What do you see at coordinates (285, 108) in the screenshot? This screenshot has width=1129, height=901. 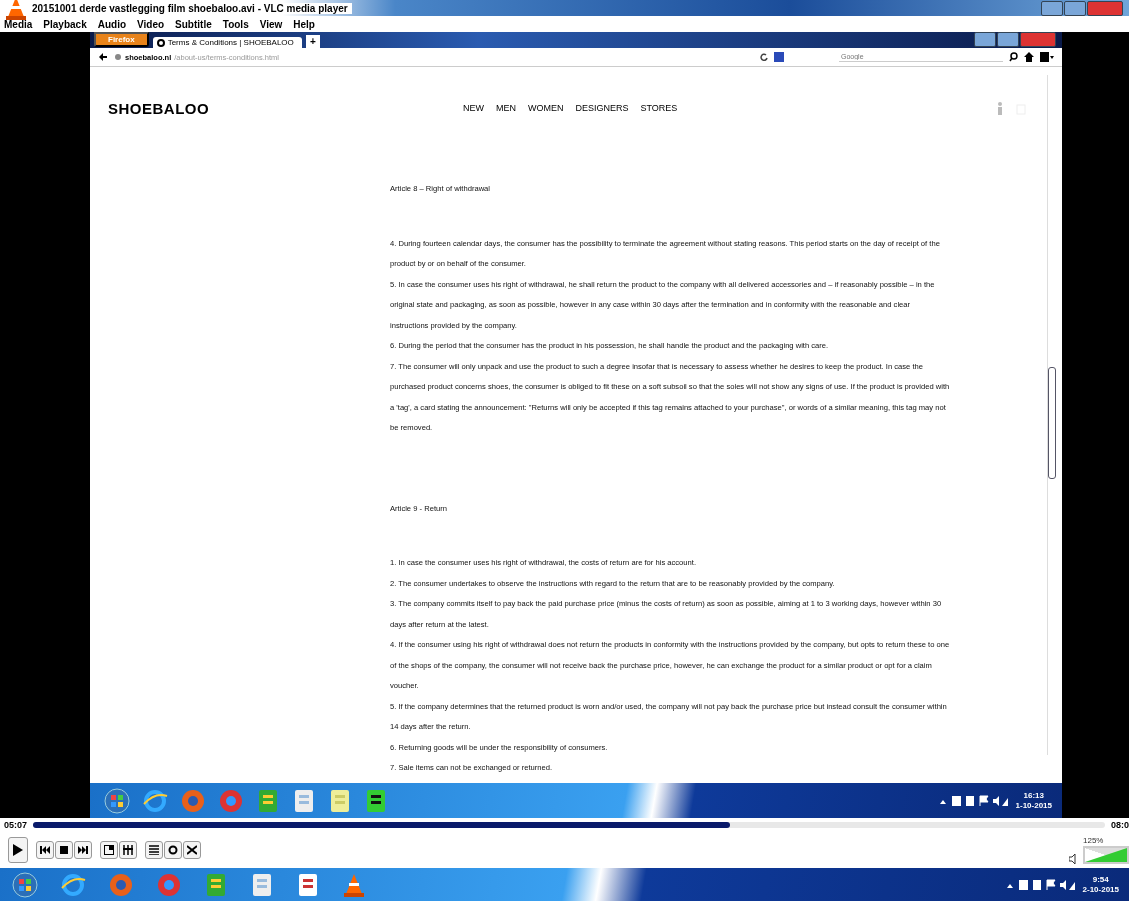 I see `site-logo: SHOEBALOO` at bounding box center [285, 108].